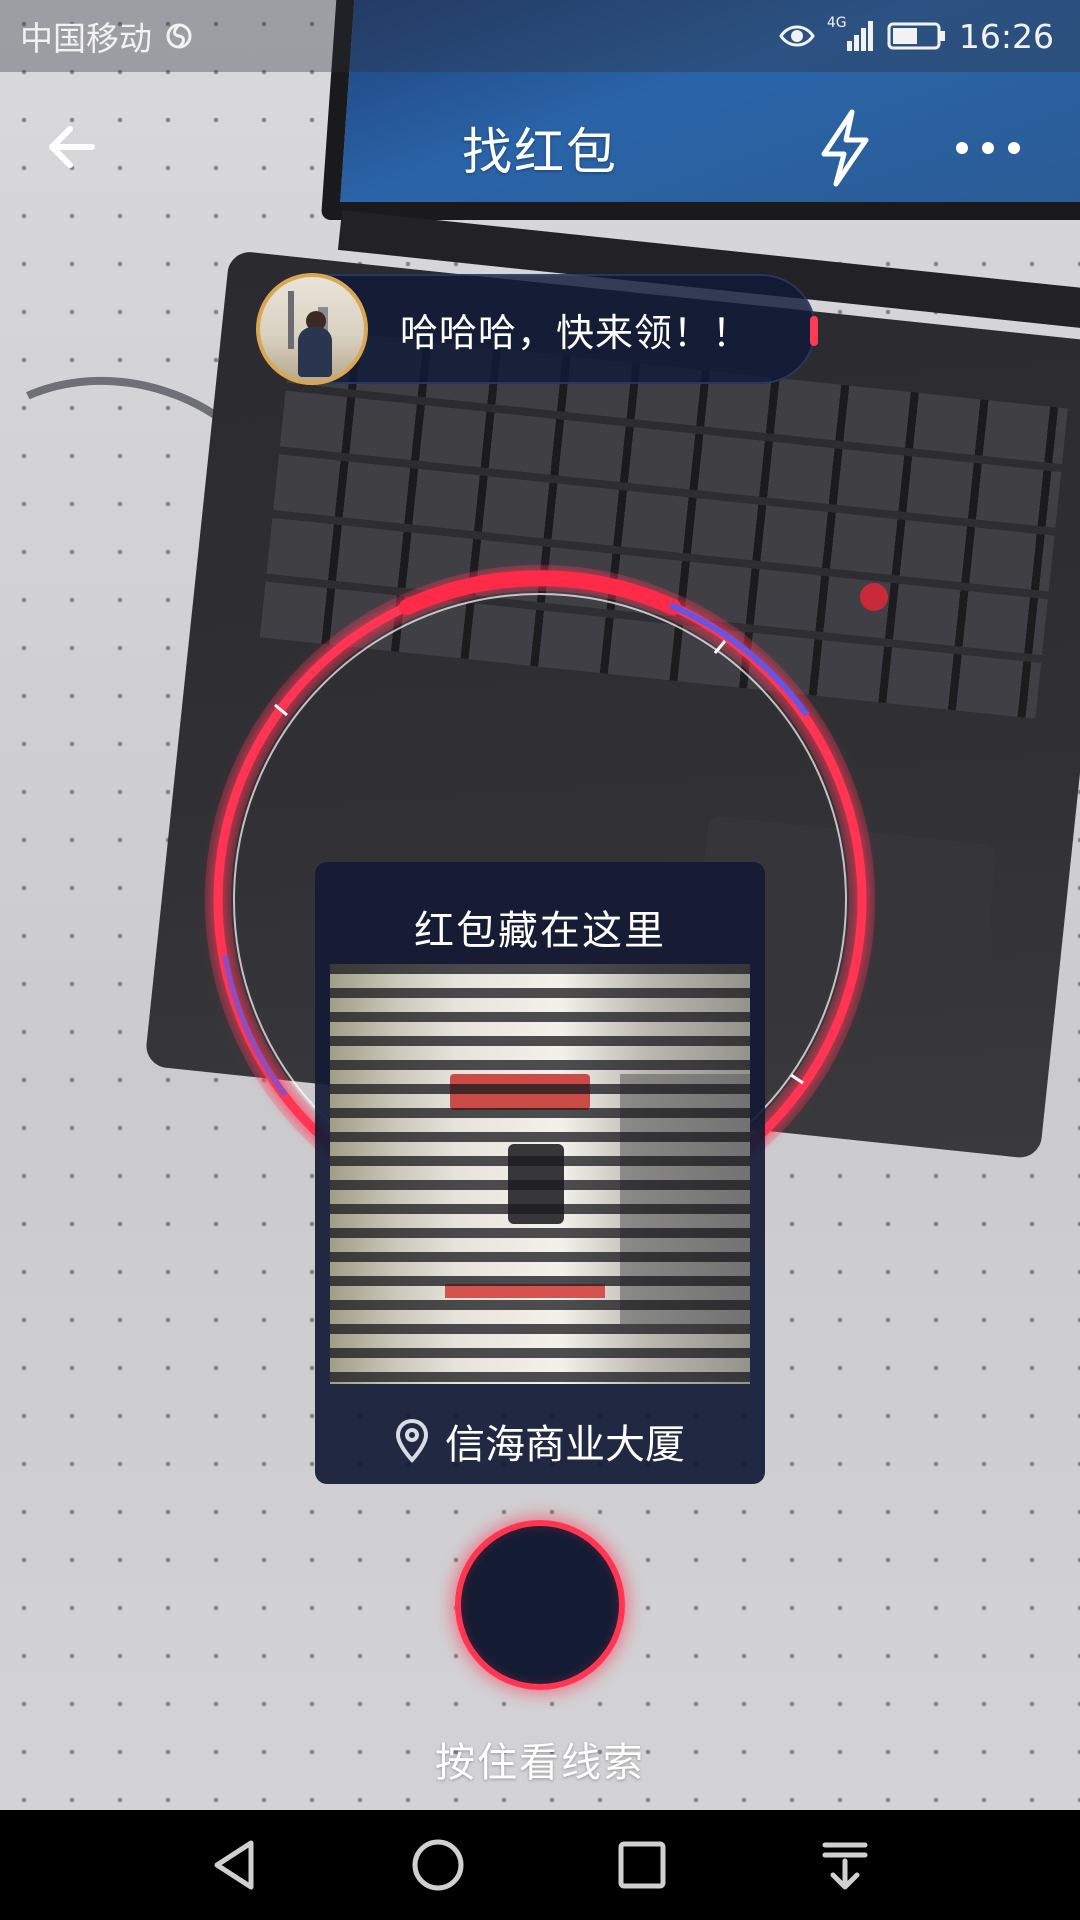  What do you see at coordinates (540, 1865) in the screenshot?
I see `navigation-bar` at bounding box center [540, 1865].